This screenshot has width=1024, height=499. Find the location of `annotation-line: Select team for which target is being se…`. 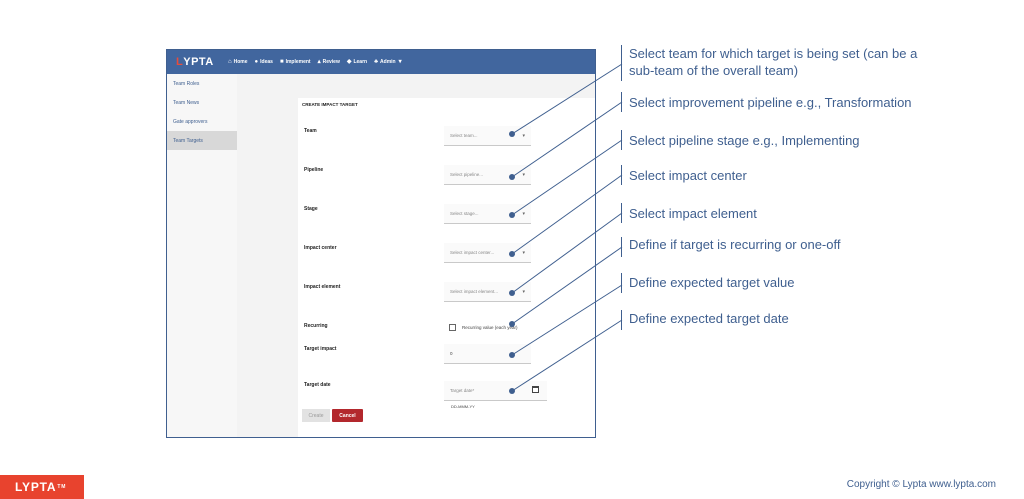

annotation-line: Select team for which target is being se… is located at coordinates (773, 53).